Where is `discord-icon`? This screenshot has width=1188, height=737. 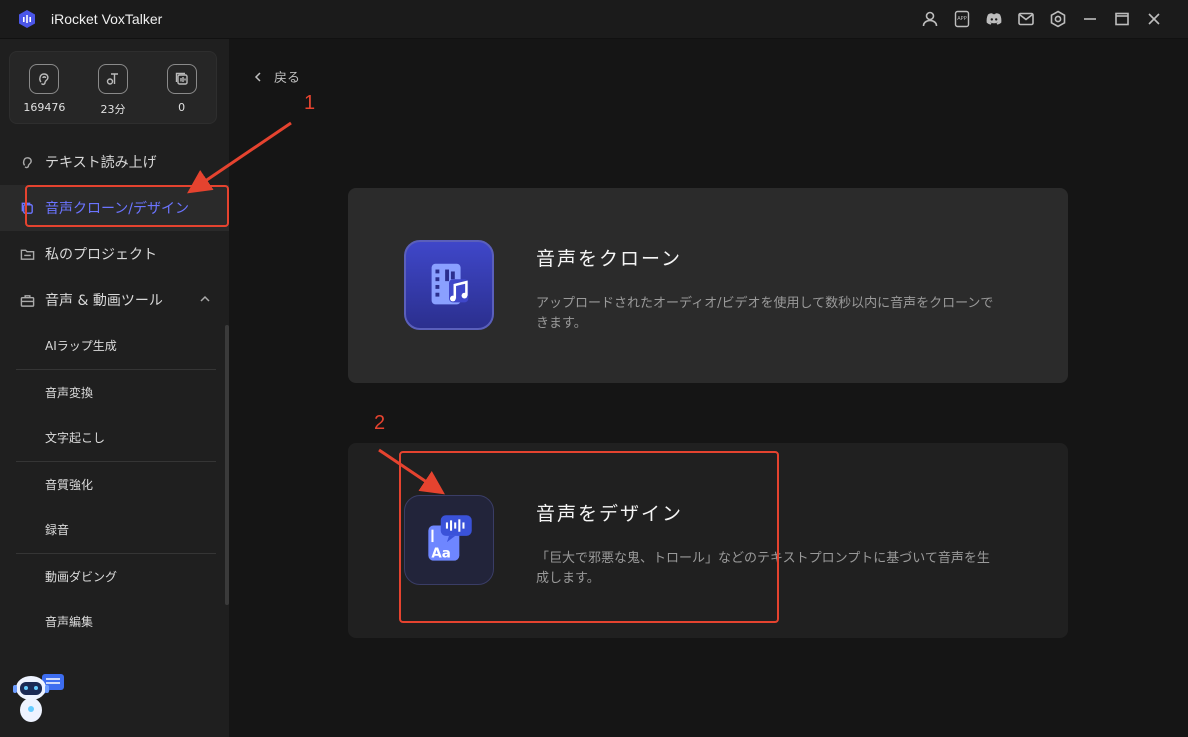
discord-icon is located at coordinates (994, 19).